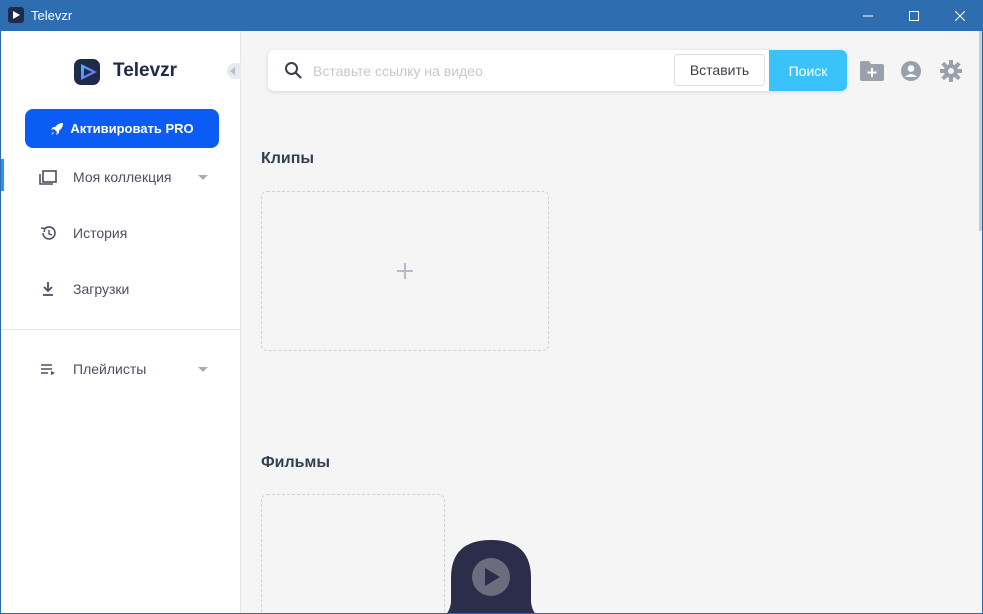 The image size is (983, 614). I want to click on minimize-icon, so click(868, 15).